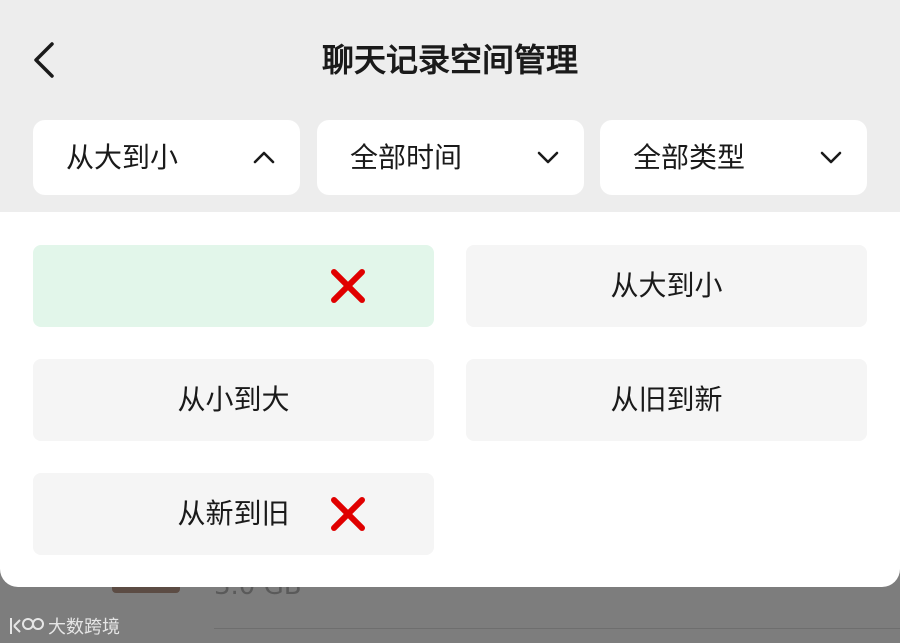  Describe the element at coordinates (557, 628) in the screenshot. I see `list-divider` at that location.